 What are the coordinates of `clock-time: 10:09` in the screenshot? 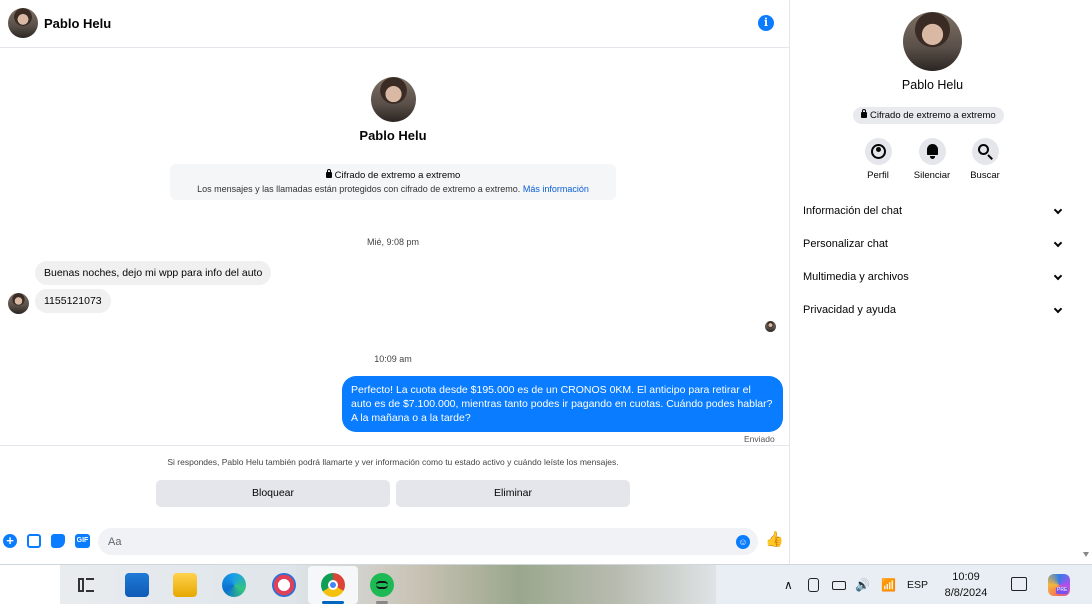 It's located at (966, 577).